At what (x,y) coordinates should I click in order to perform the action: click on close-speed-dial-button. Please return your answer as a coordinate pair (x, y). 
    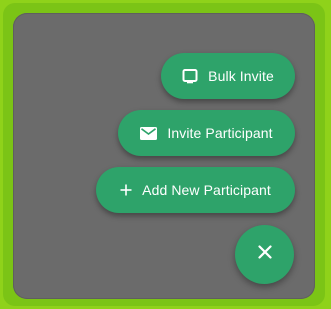
    Looking at the image, I should click on (264, 254).